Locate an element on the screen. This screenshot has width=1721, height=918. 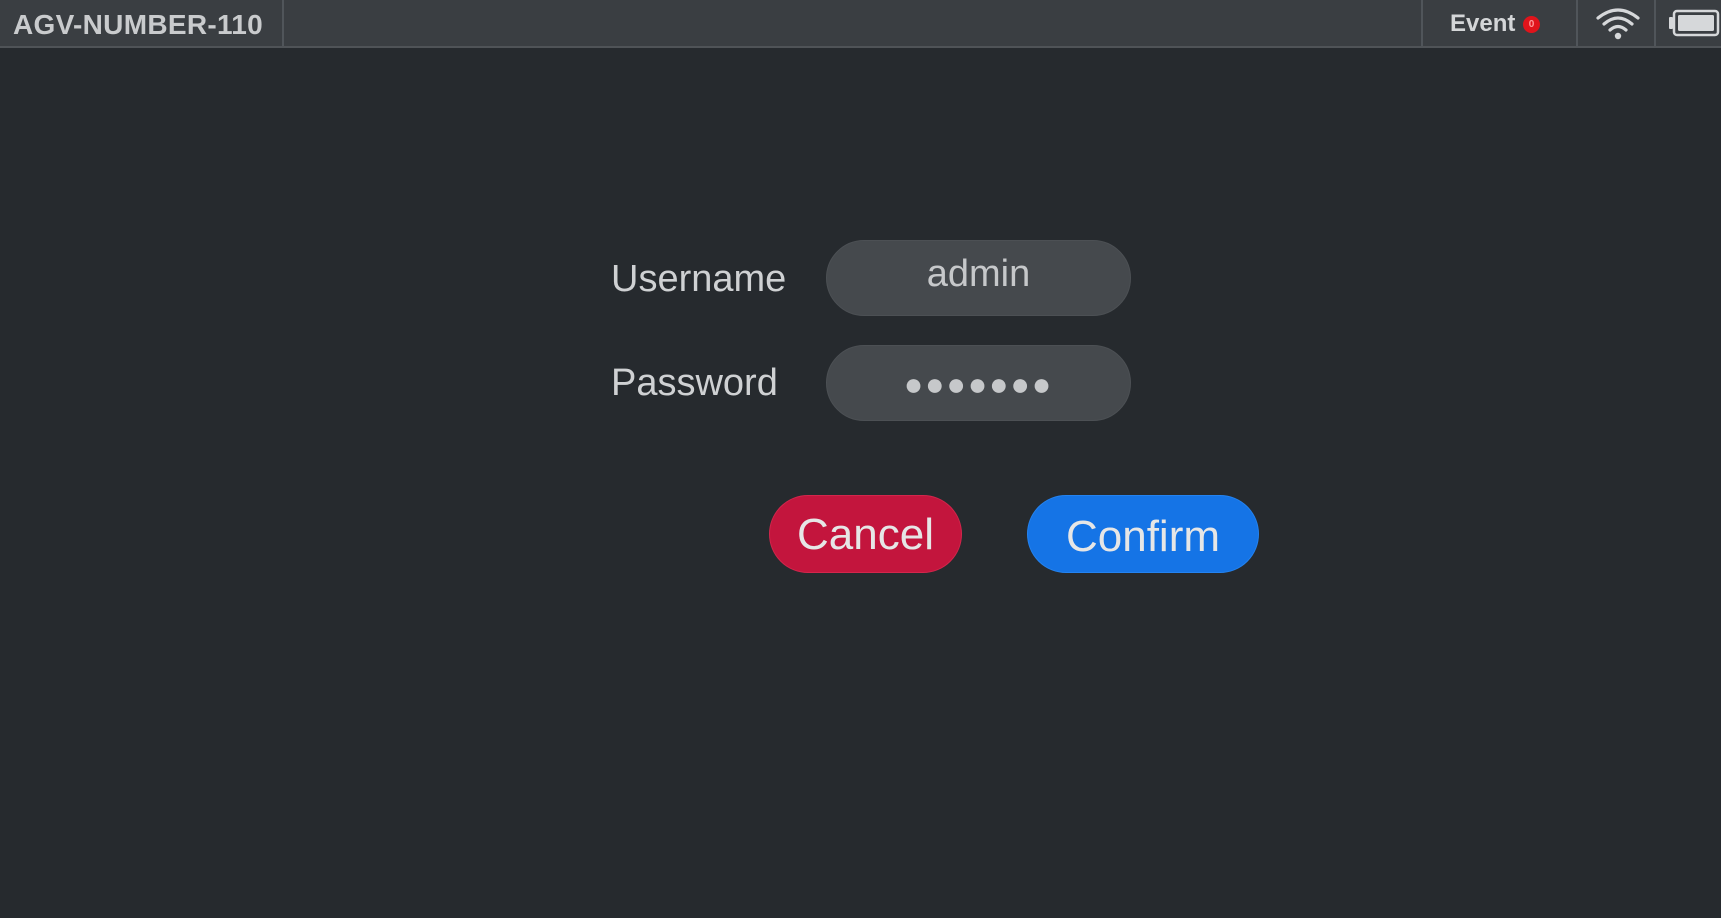
event-button: Event 0 is located at coordinates (1499, 23).